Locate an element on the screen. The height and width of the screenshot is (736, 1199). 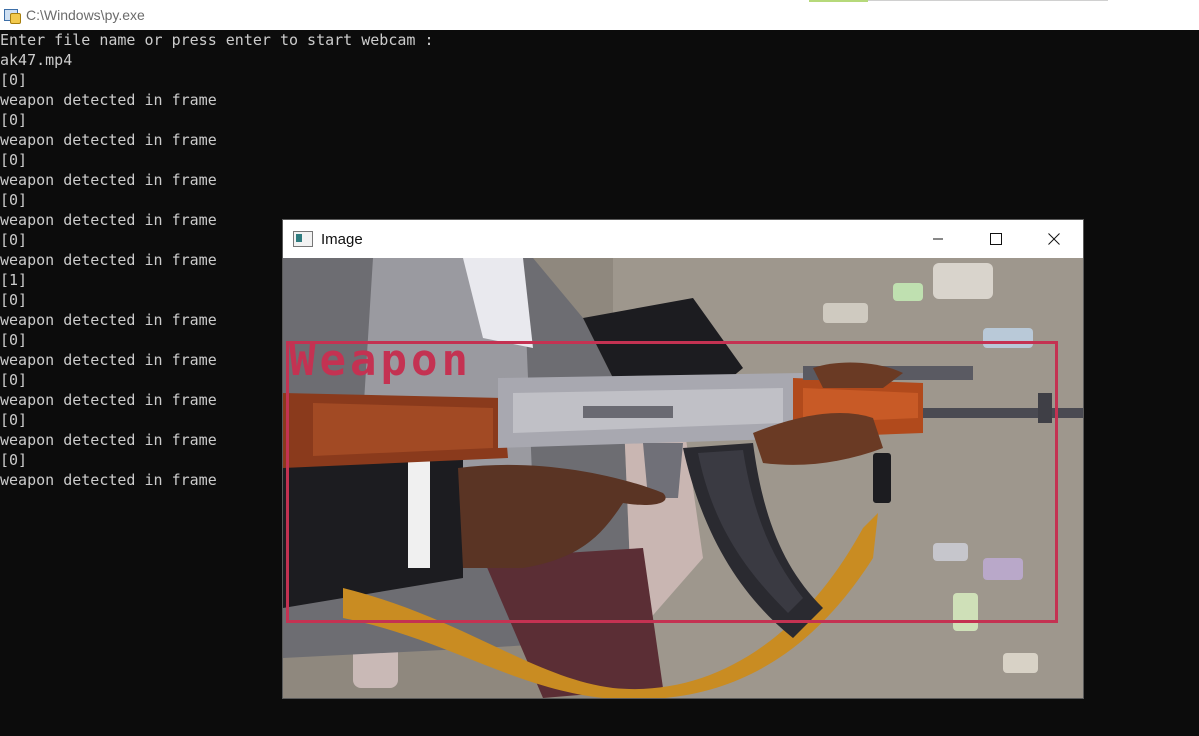
titlebar-accent is located at coordinates (838, 1).